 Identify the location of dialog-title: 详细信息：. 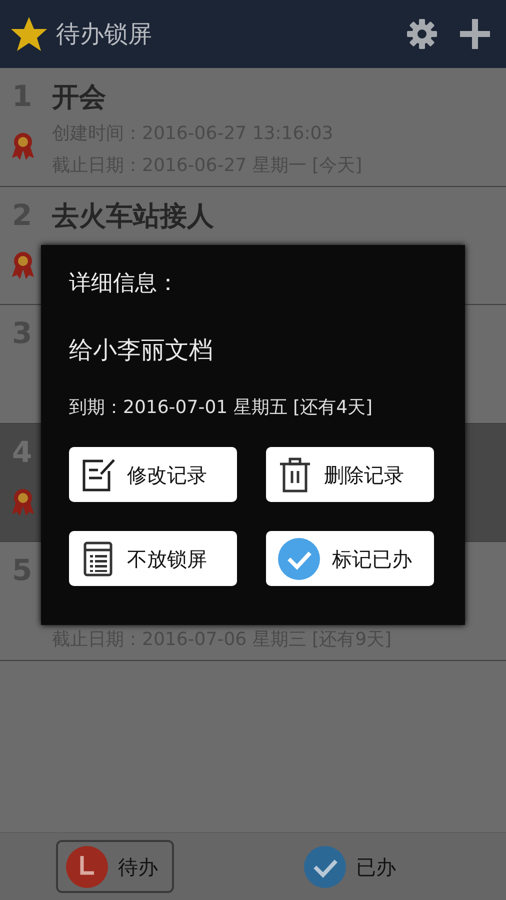
(124, 284).